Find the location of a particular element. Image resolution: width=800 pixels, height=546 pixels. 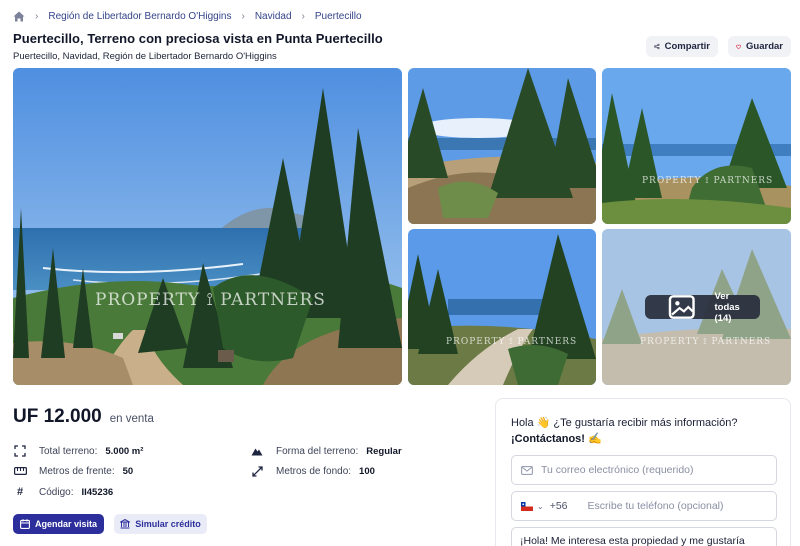

diagonal-arrows-icon is located at coordinates (257, 471).